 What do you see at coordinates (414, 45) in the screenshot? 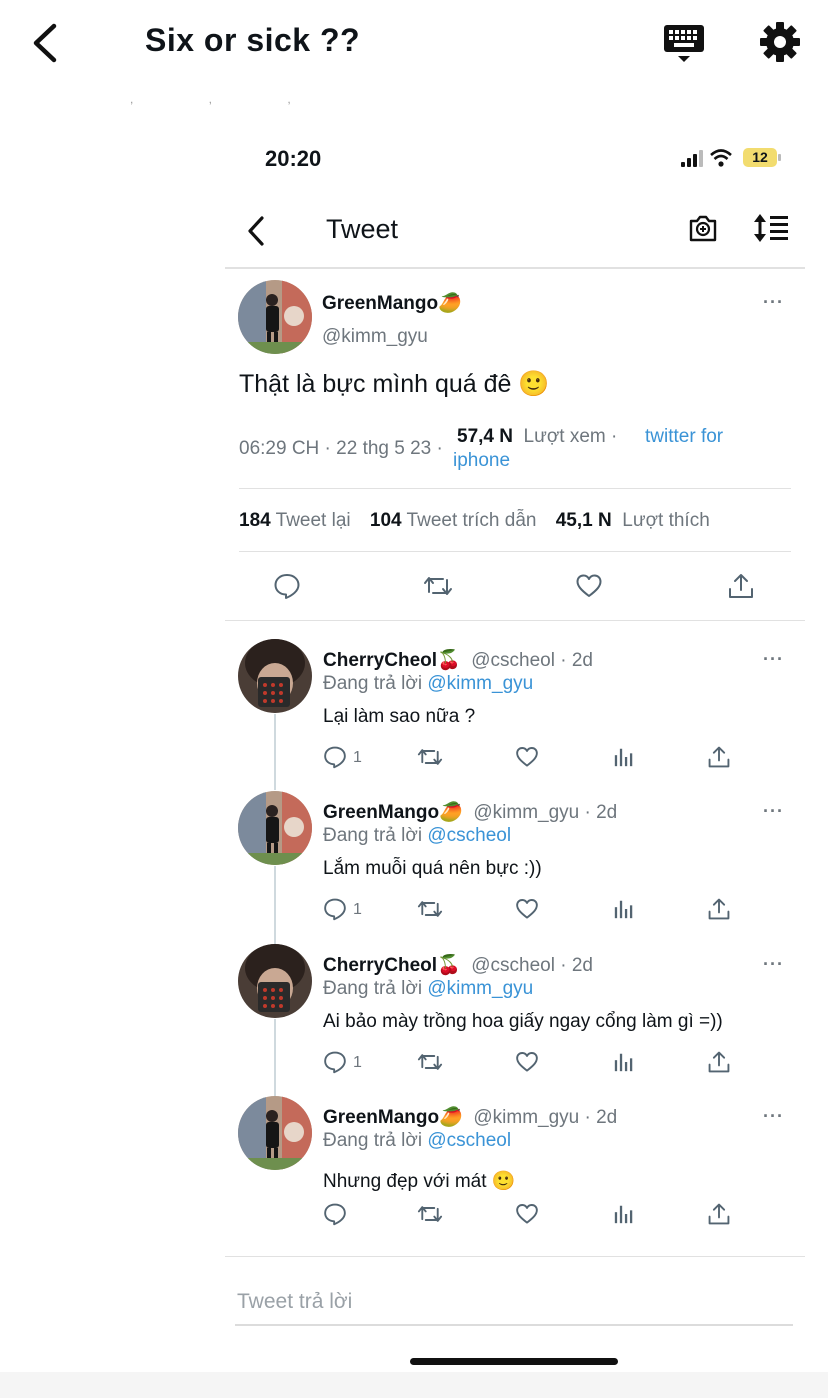
I see `reader-top-bar: Six or sick ??` at bounding box center [414, 45].